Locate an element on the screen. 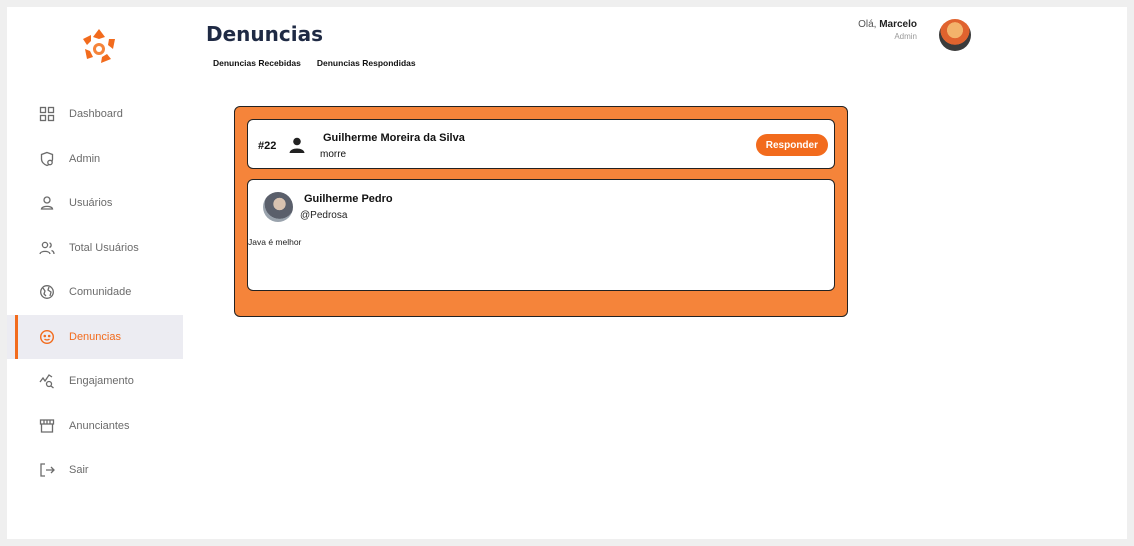 Image resolution: width=1134 pixels, height=546 pixels. sidebar-item-comunidade: Comunidade is located at coordinates (95, 292).